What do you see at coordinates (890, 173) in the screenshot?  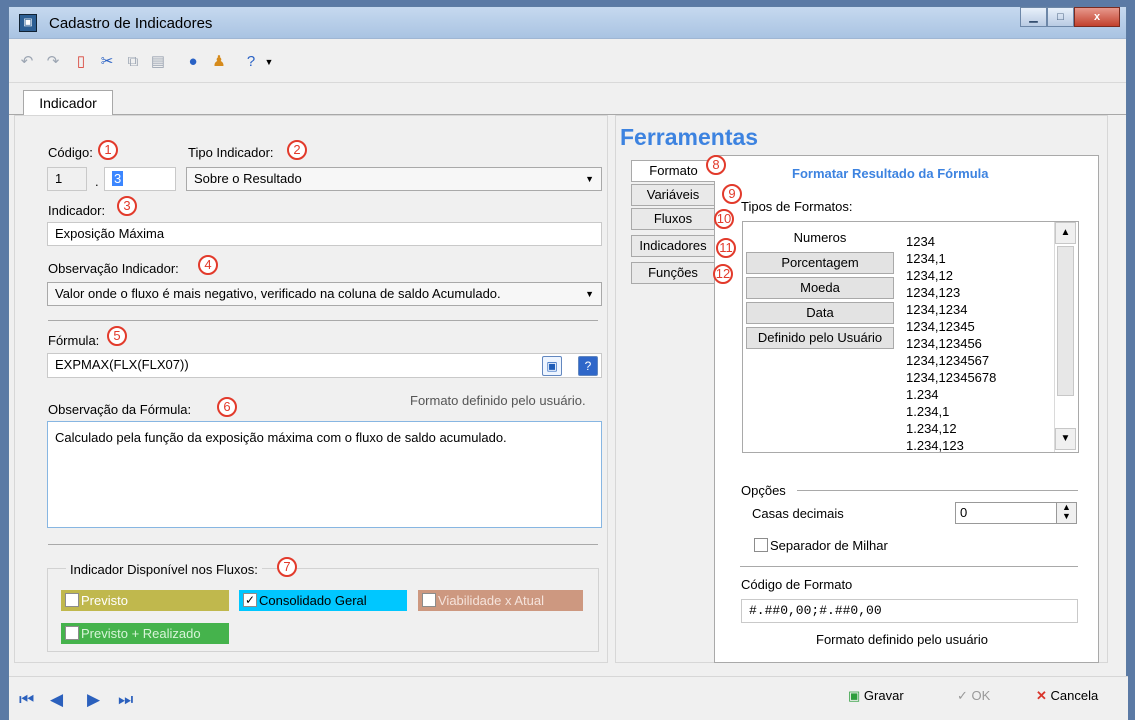 I see `tool-heading: Formatar Resultado da Fórmula` at bounding box center [890, 173].